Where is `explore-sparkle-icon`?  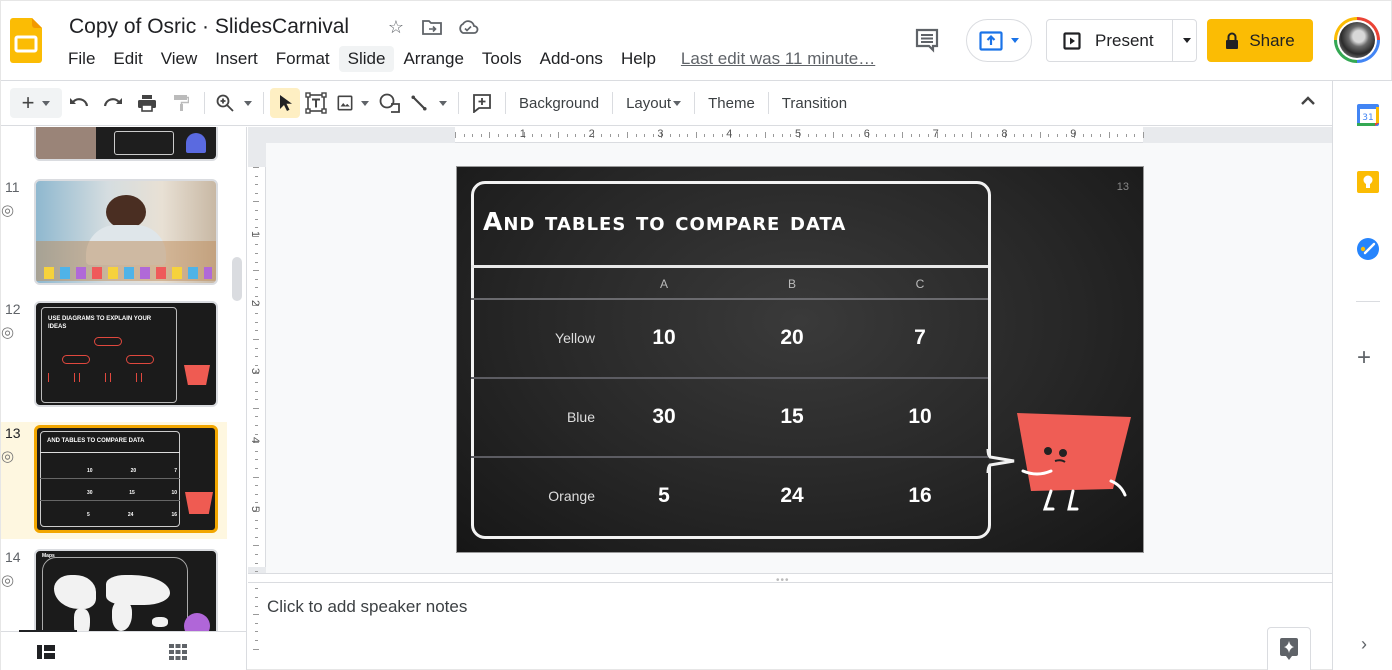 explore-sparkle-icon is located at coordinates (1289, 649).